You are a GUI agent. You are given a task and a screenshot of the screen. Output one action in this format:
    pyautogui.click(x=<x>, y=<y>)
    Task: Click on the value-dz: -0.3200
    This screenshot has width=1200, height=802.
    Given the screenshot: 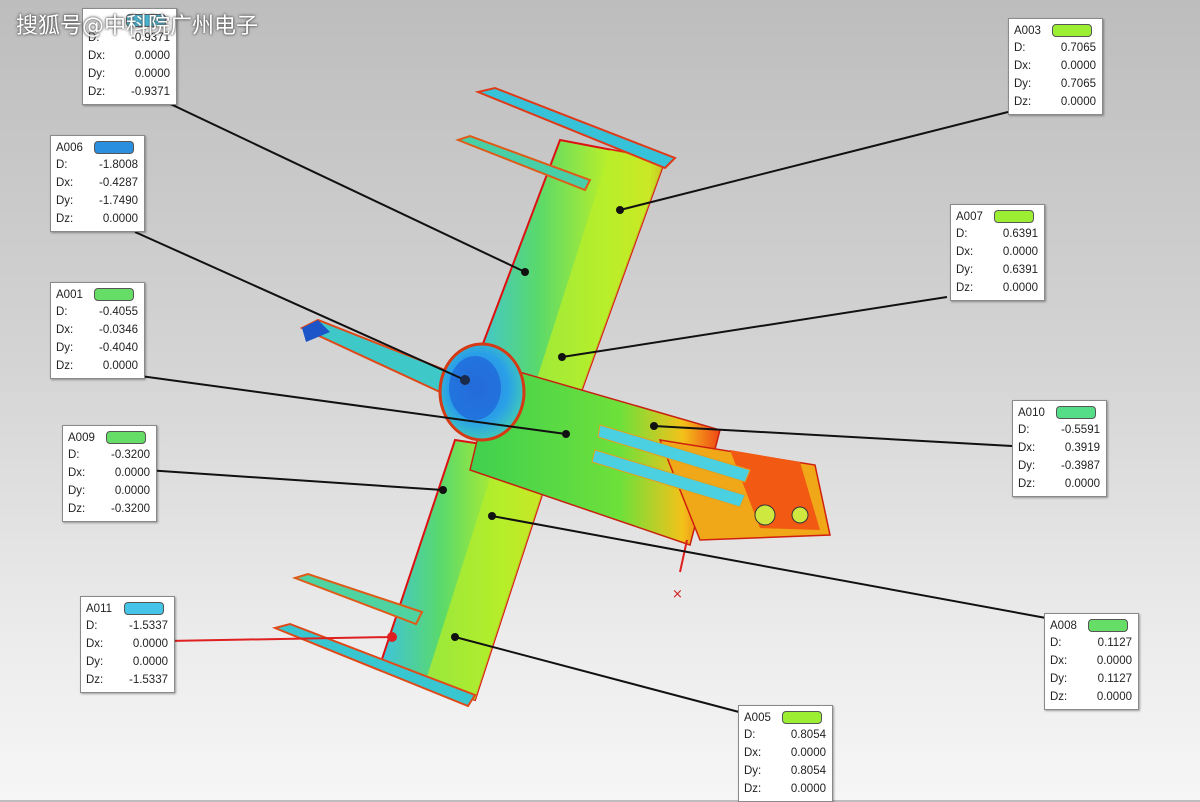 What is the action you would take?
    pyautogui.click(x=130, y=509)
    